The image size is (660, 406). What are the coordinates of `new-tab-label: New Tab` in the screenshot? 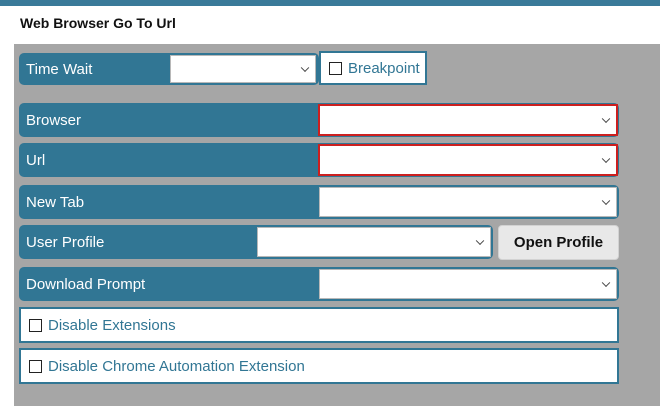 It's located at (55, 202).